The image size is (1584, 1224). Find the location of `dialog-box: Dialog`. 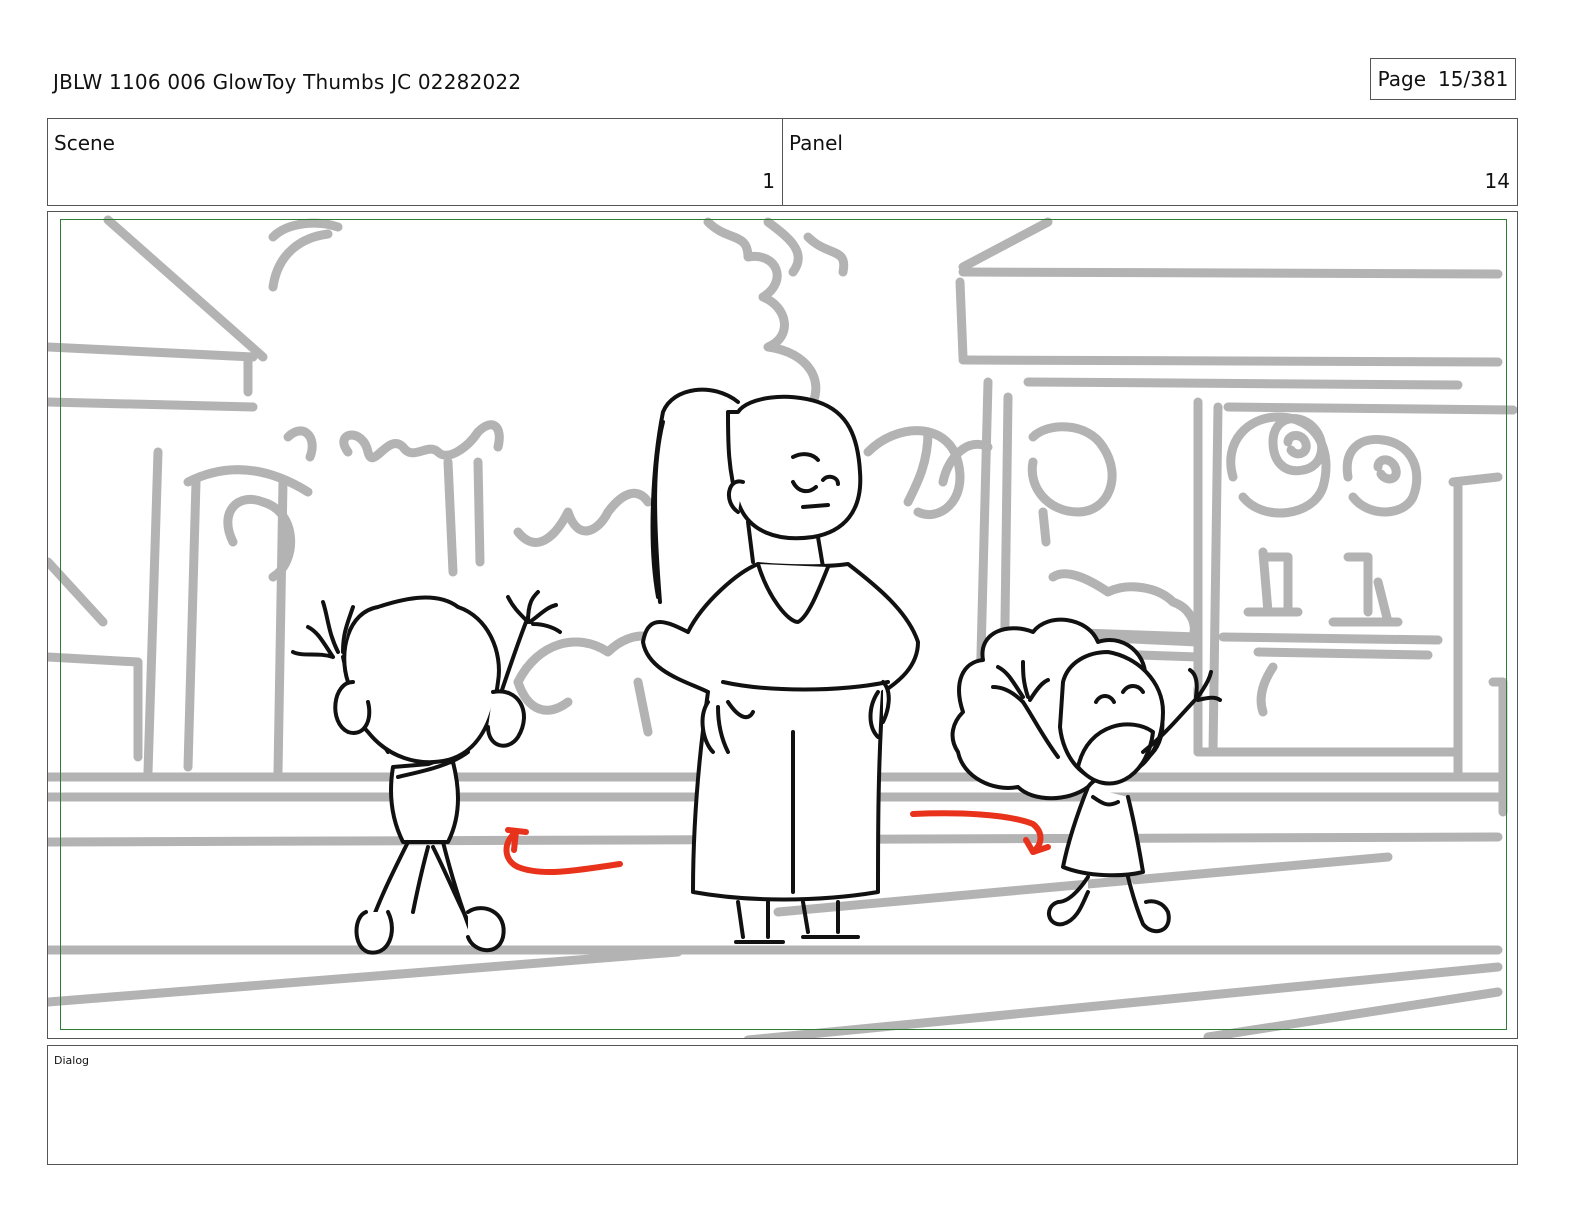

dialog-box: Dialog is located at coordinates (782, 1105).